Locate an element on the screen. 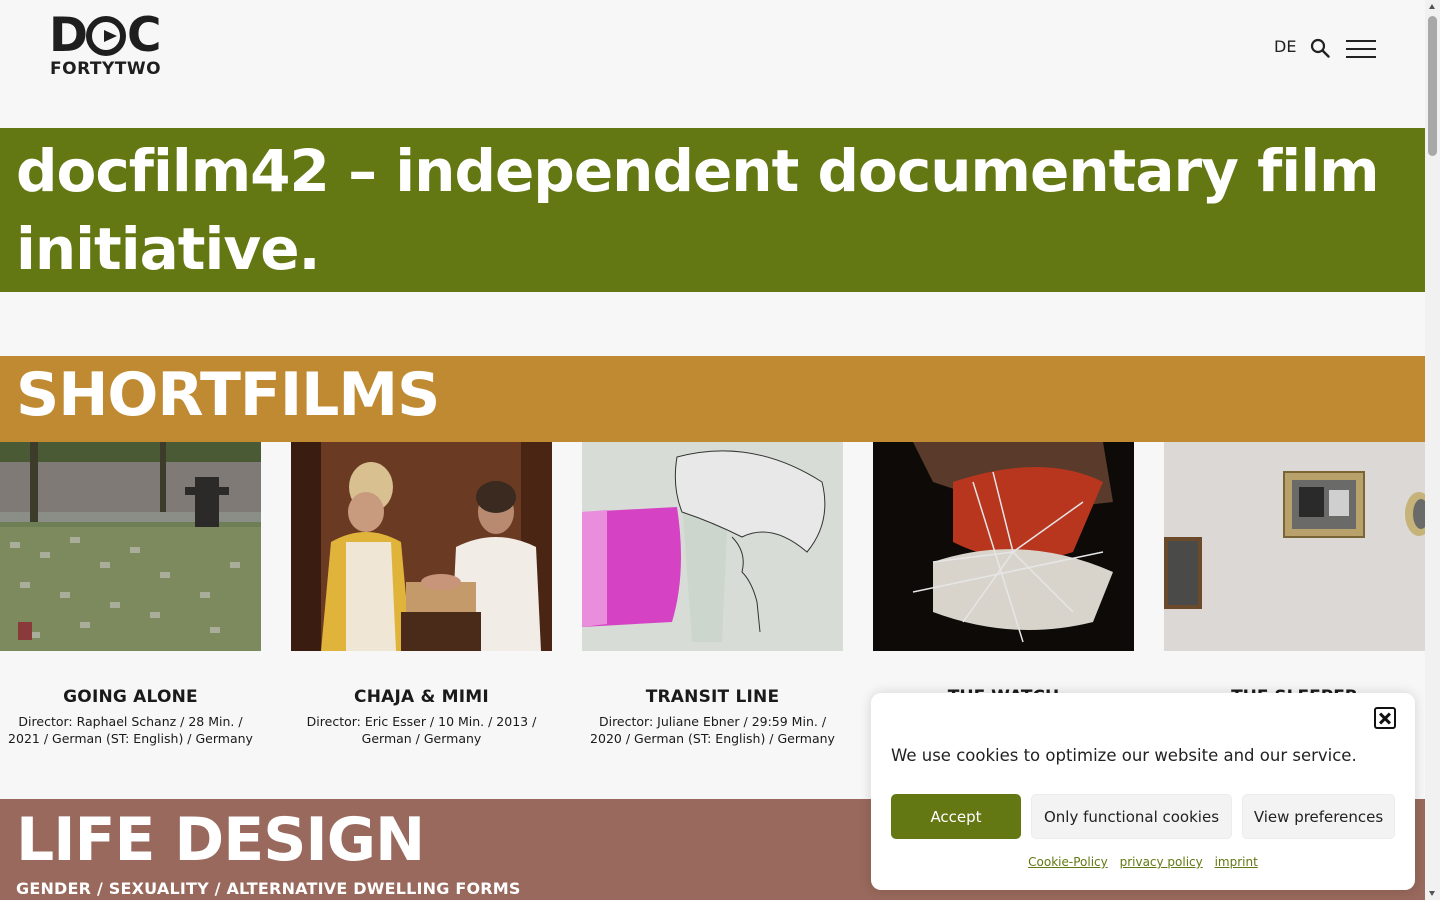 This screenshot has height=900, width=1440. view-preferences-button: View preferences is located at coordinates (1318, 816).